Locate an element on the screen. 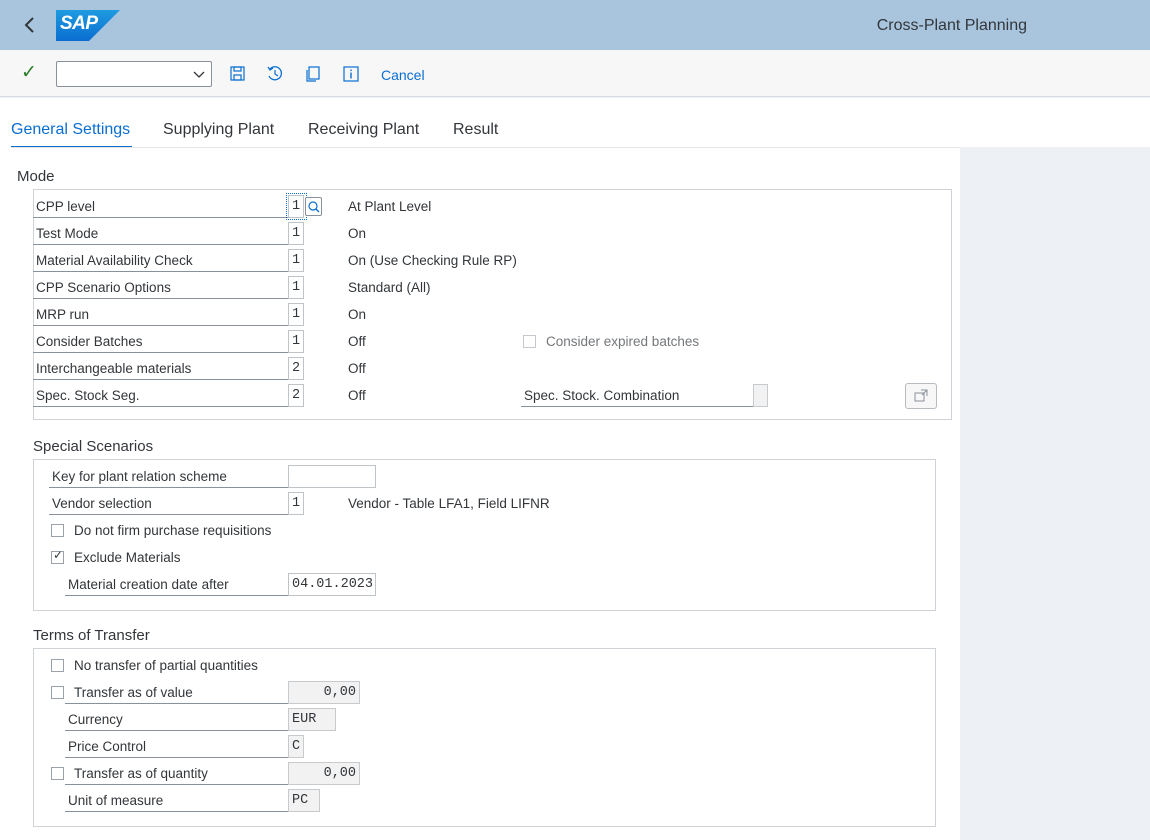 The image size is (1150, 840). info-icon is located at coordinates (351, 74).